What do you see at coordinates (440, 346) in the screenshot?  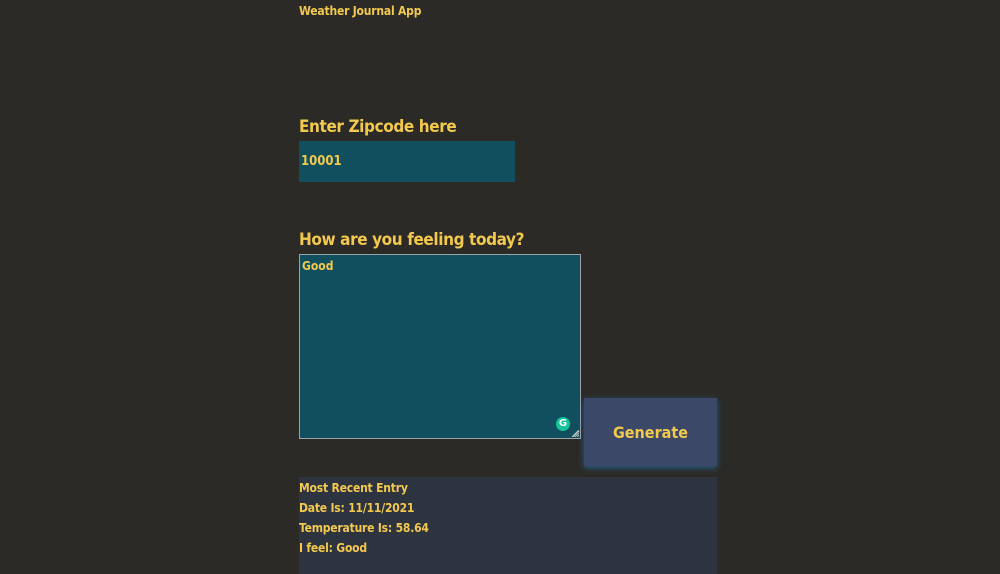 I see `feelings-textarea: Good` at bounding box center [440, 346].